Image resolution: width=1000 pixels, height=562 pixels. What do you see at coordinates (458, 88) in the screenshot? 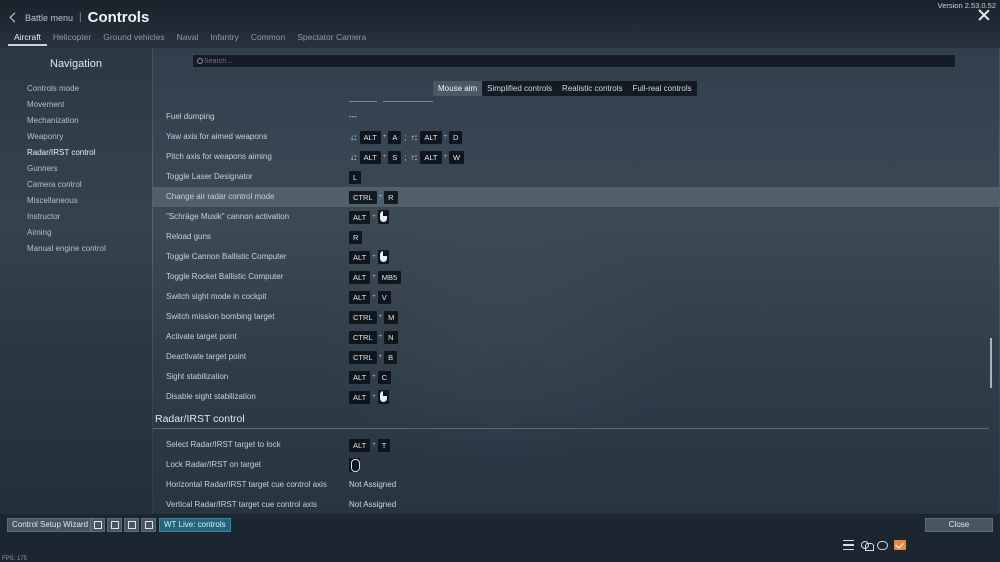
I see `mode-mouse-aim: Mouse aim` at bounding box center [458, 88].